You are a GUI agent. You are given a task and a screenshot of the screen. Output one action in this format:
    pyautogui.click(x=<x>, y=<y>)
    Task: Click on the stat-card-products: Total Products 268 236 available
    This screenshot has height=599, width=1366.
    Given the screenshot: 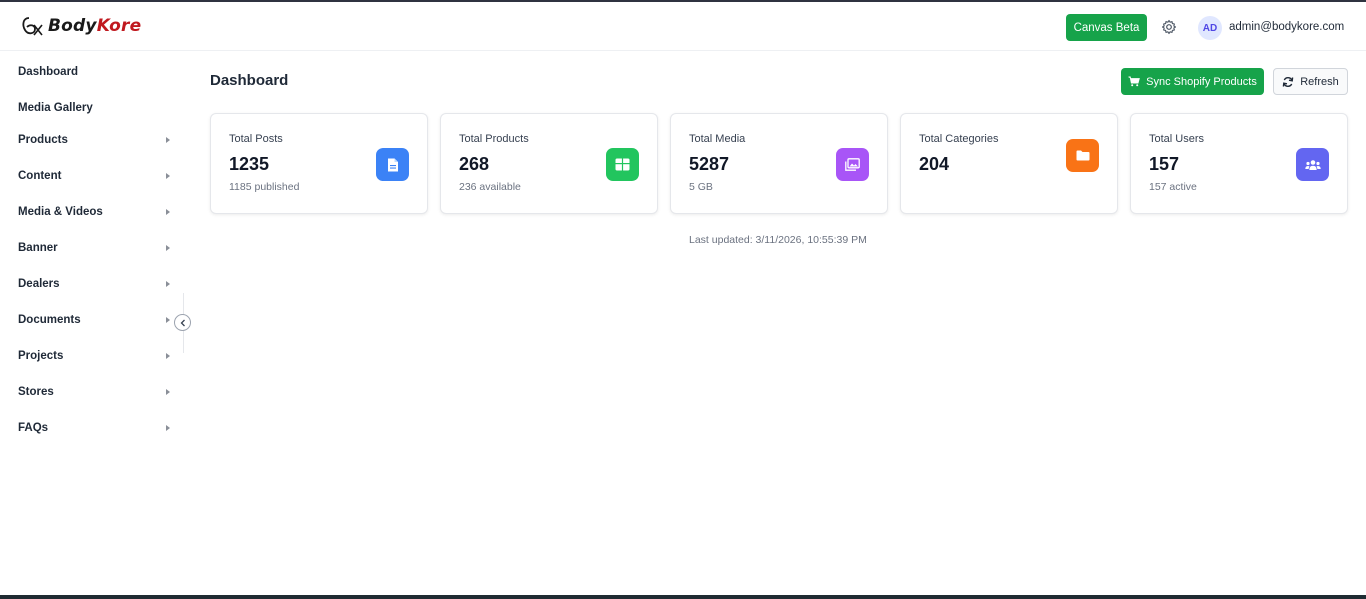 What is the action you would take?
    pyautogui.click(x=549, y=163)
    